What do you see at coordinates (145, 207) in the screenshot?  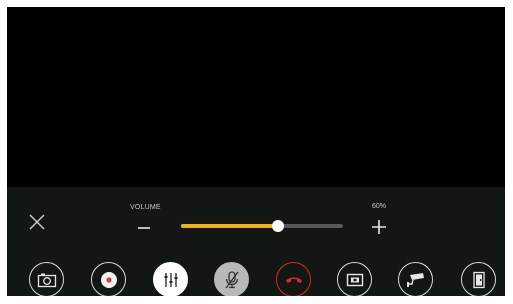 I see `volume-label: VOLUME` at bounding box center [145, 207].